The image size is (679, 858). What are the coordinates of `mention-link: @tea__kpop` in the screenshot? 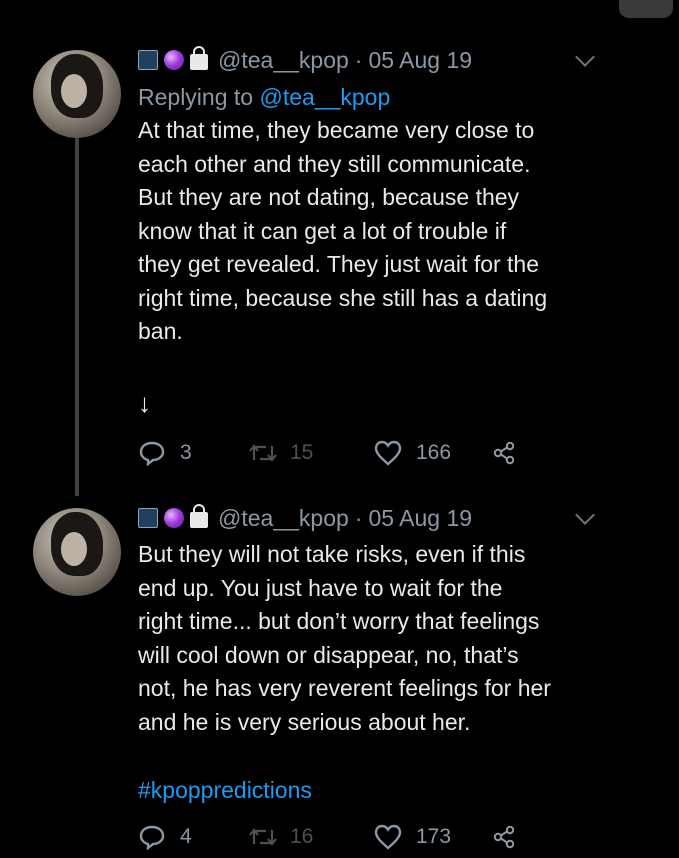 It's located at (324, 97).